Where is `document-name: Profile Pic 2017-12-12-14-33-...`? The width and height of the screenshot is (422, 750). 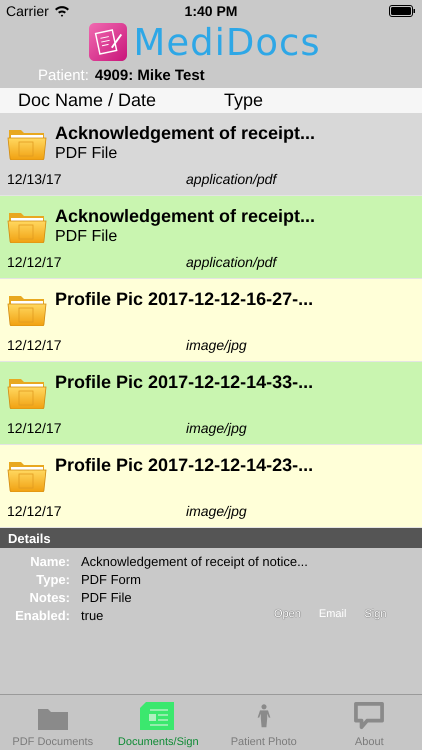 document-name: Profile Pic 2017-12-12-14-33-... is located at coordinates (184, 382).